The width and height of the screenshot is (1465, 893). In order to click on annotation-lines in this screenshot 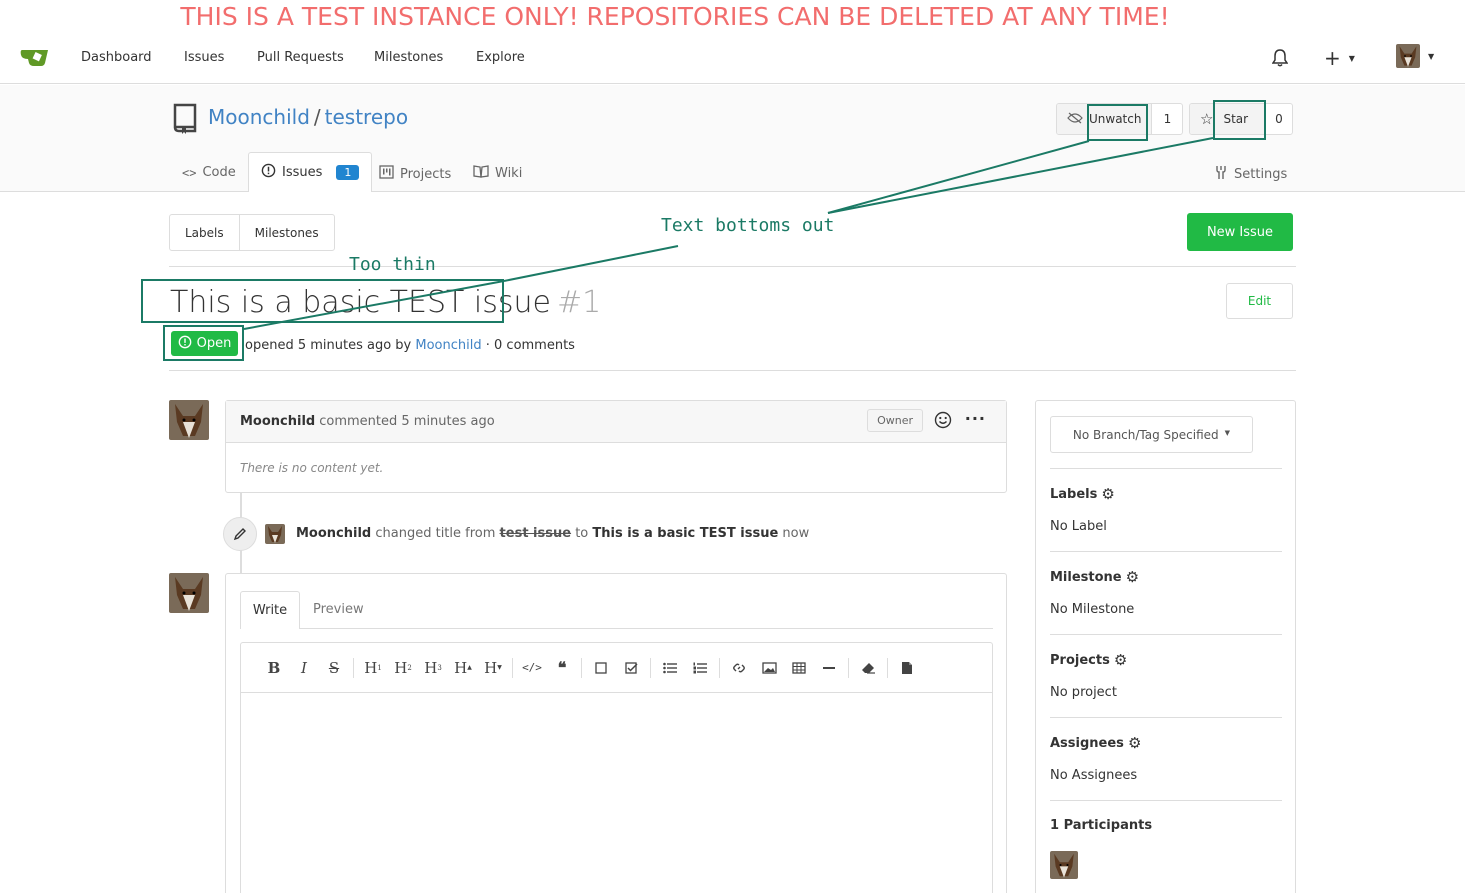, I will do `click(728, 233)`.